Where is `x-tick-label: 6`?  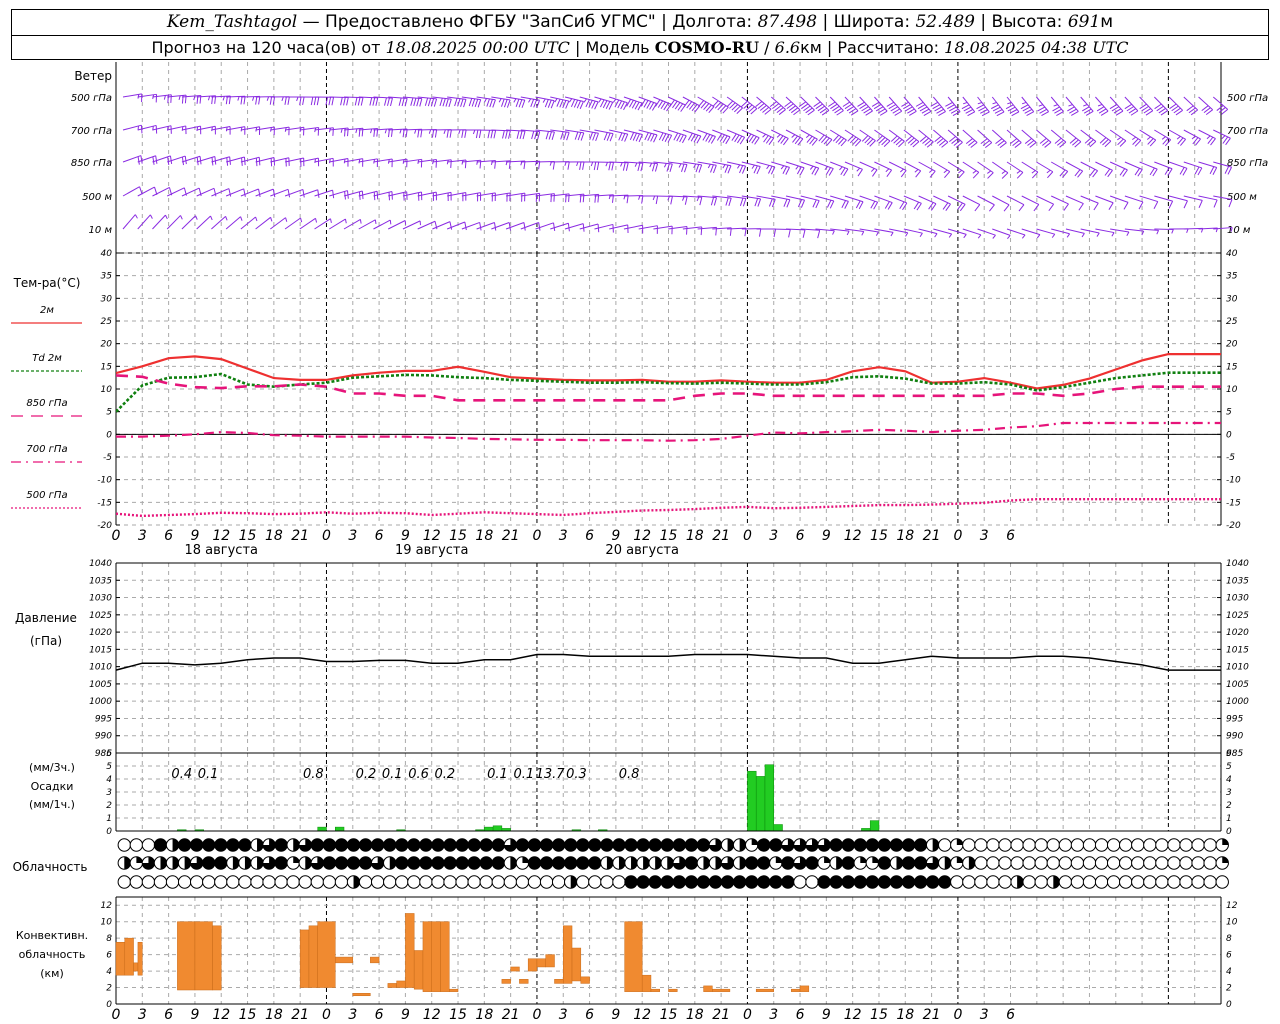 x-tick-label: 6 is located at coordinates (168, 536).